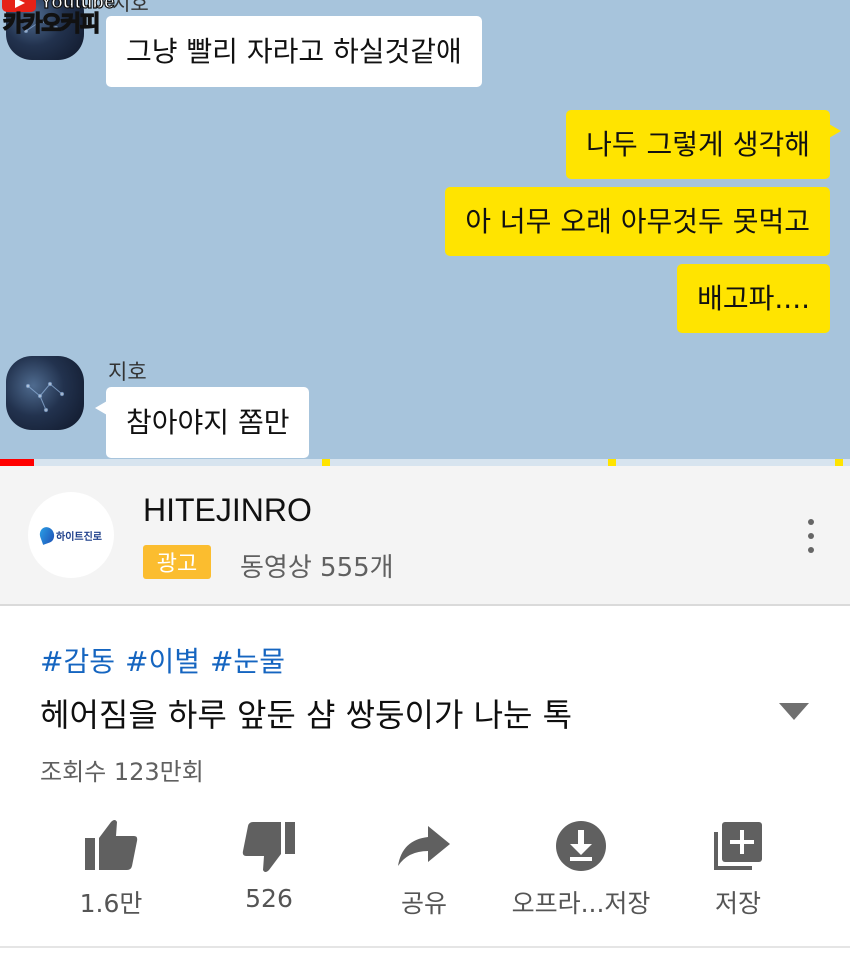  I want to click on message-text: 참아야지 쫌만, so click(208, 422).